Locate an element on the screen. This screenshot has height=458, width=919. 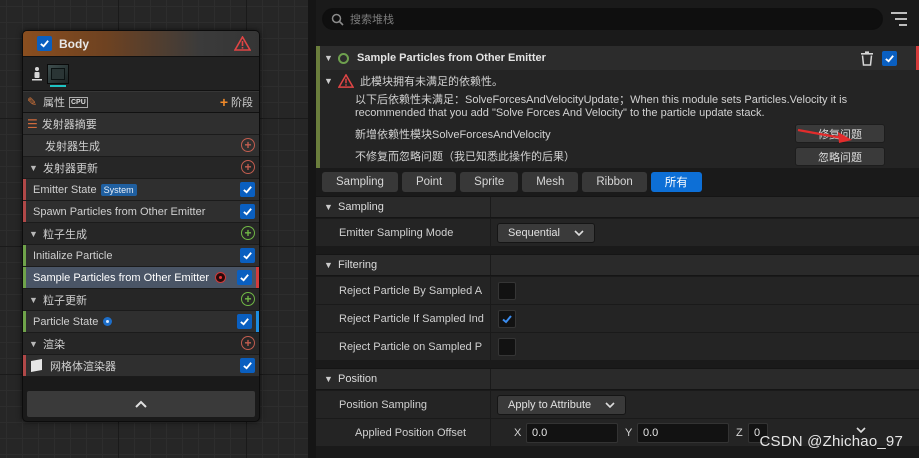
section-title: Position is located at coordinates (358, 379).